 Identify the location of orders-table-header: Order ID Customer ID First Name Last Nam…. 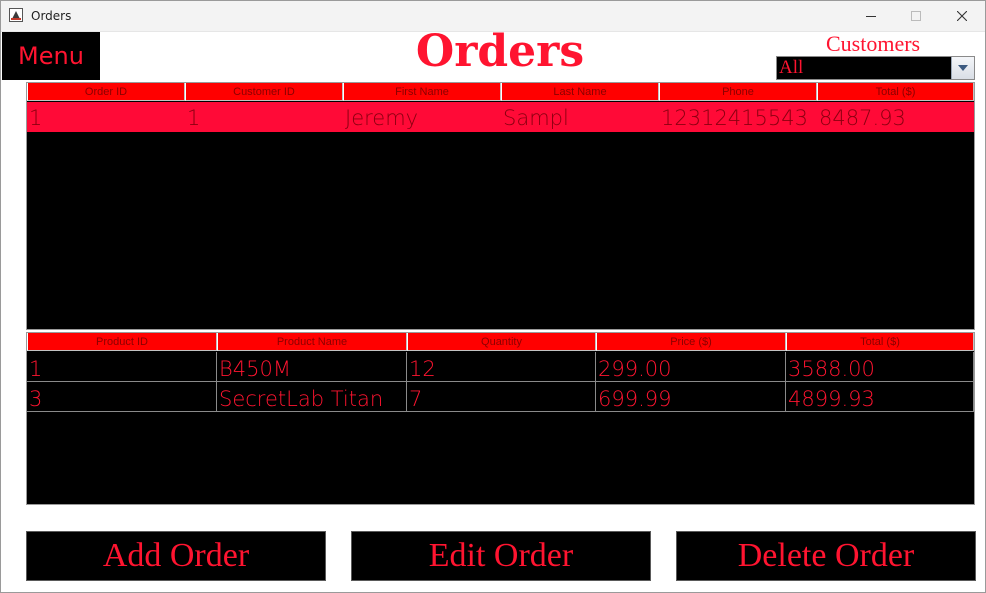
(500, 92).